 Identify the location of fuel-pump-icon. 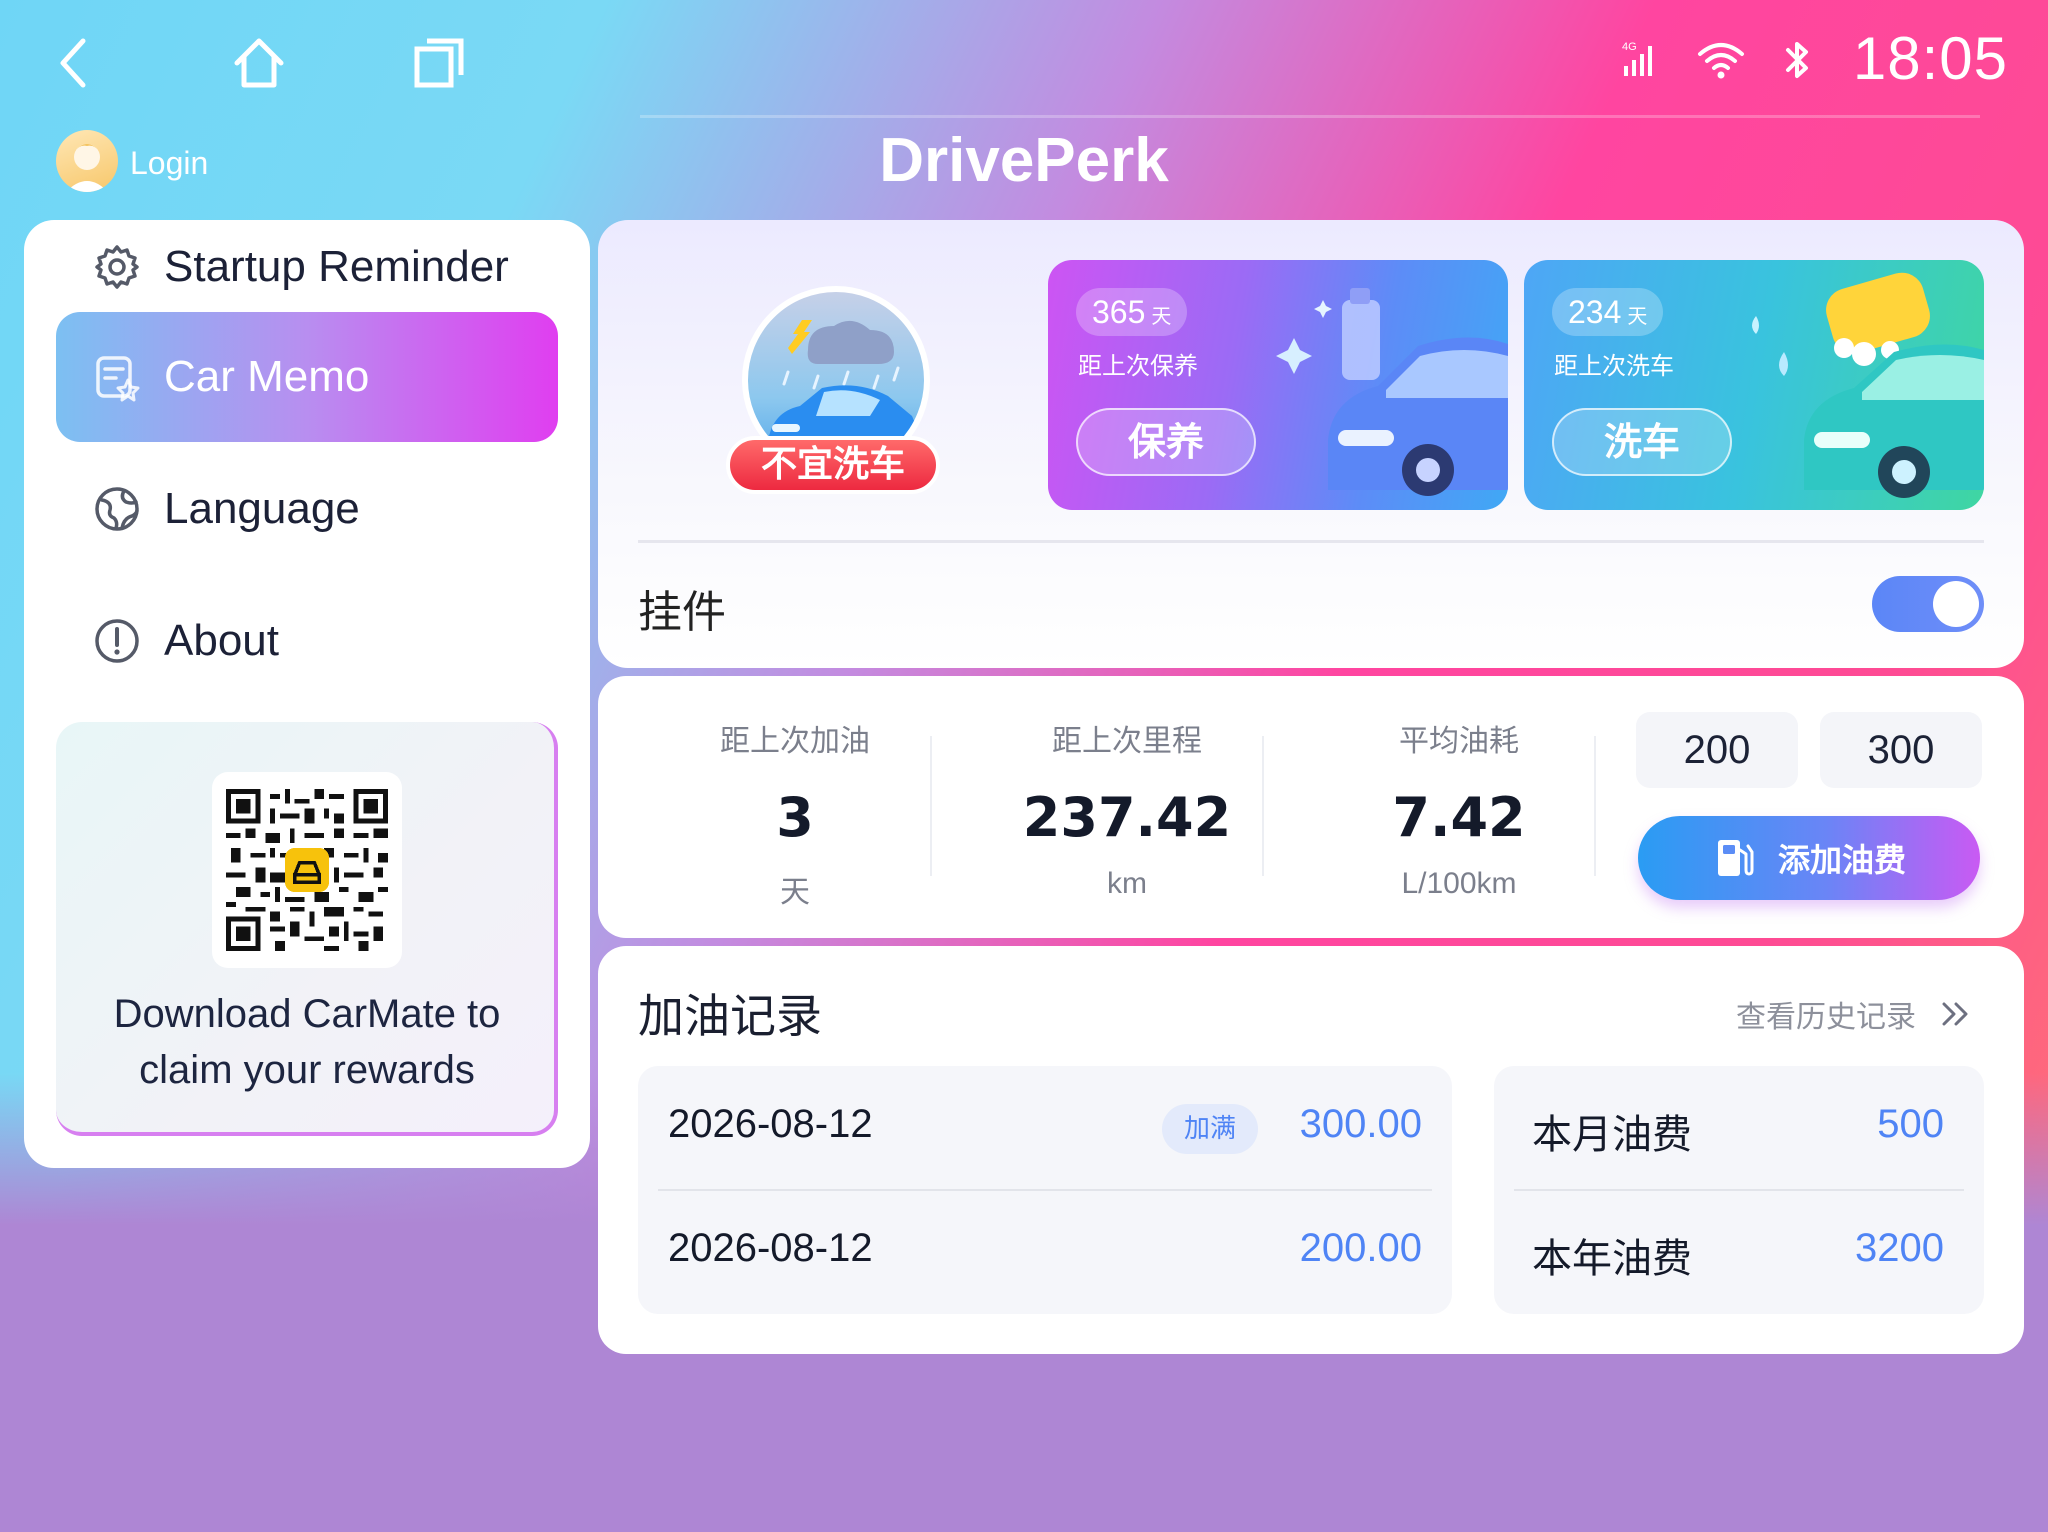
(1735, 858).